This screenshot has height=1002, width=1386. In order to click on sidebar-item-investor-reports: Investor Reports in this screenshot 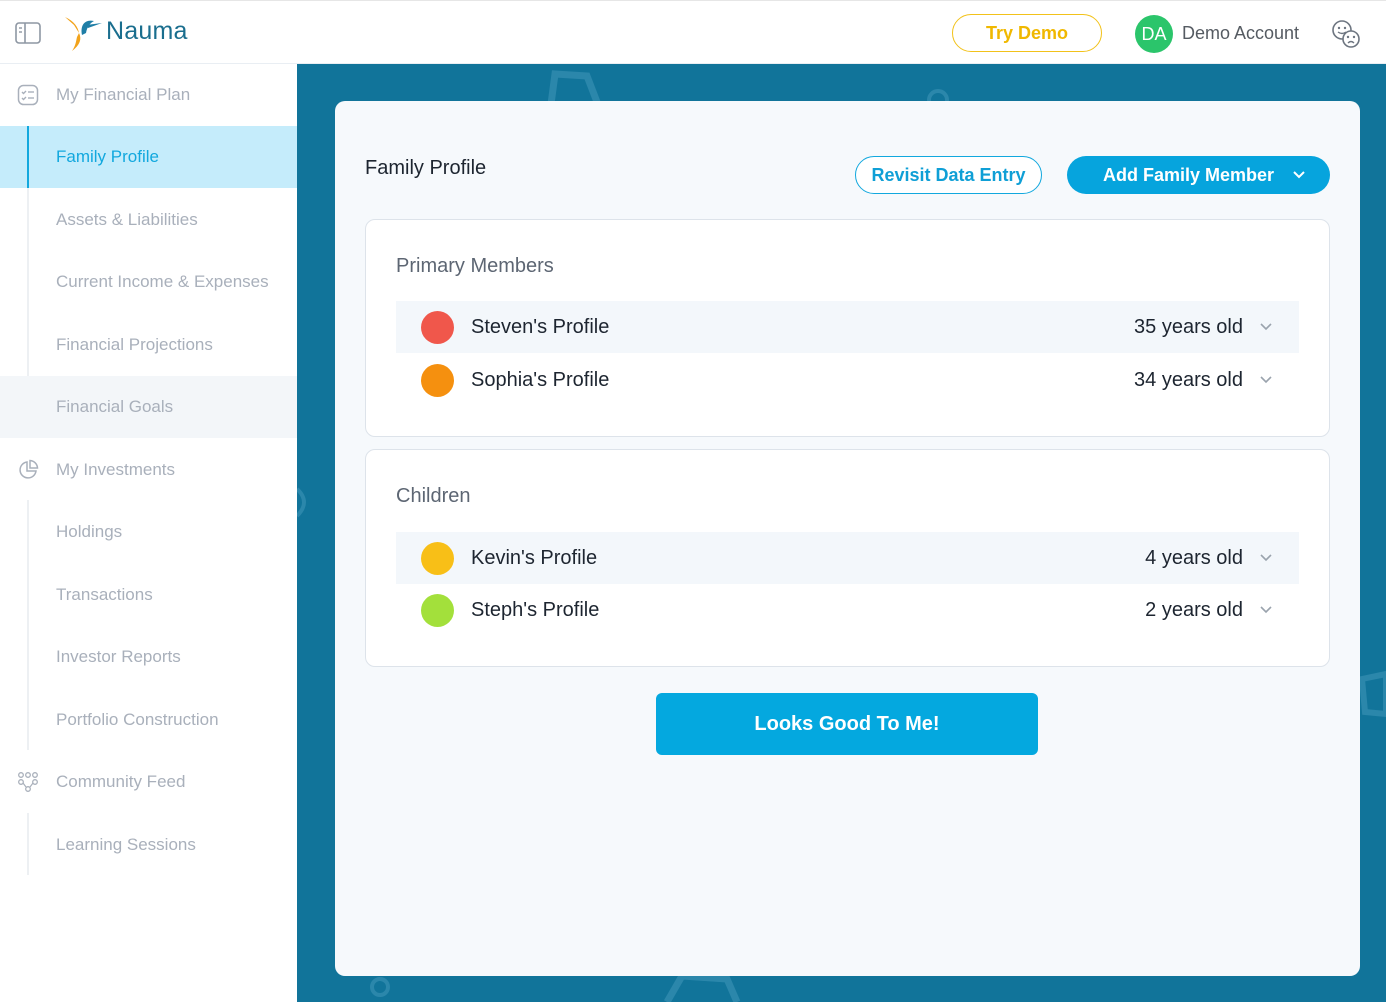, I will do `click(148, 657)`.